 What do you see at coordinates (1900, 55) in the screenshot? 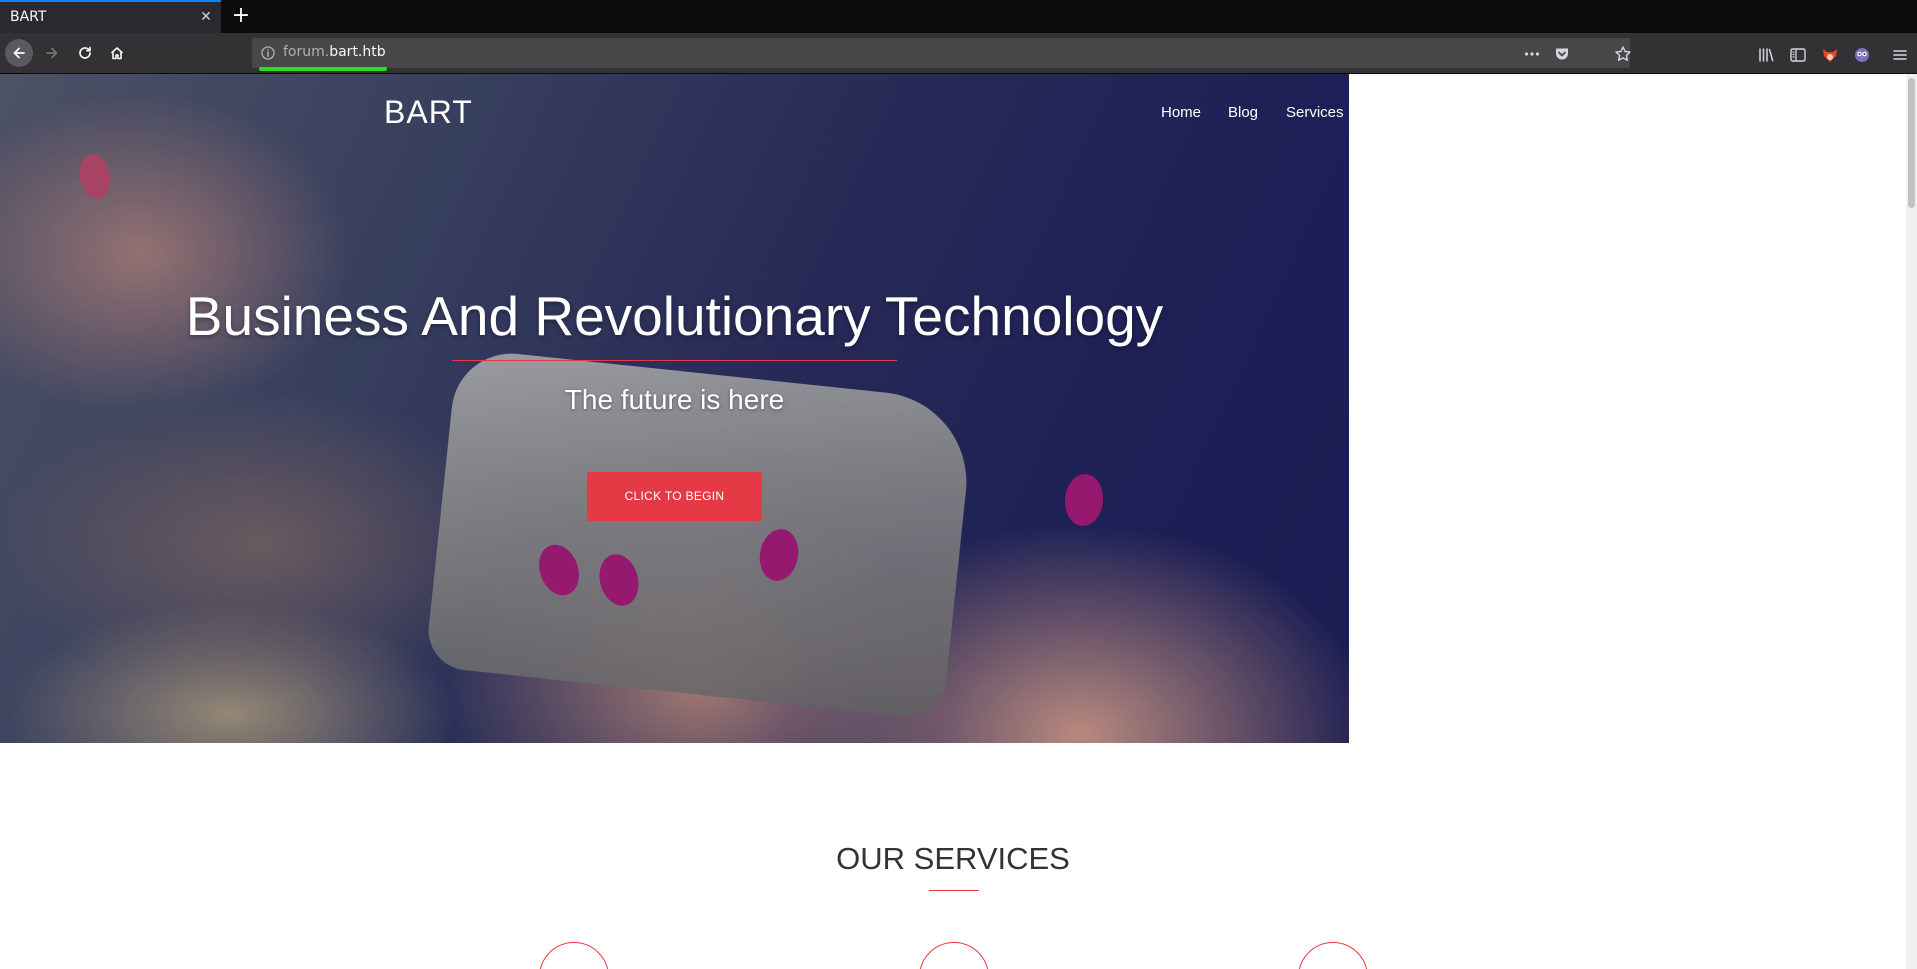
I see `hamburger-menu-icon` at bounding box center [1900, 55].